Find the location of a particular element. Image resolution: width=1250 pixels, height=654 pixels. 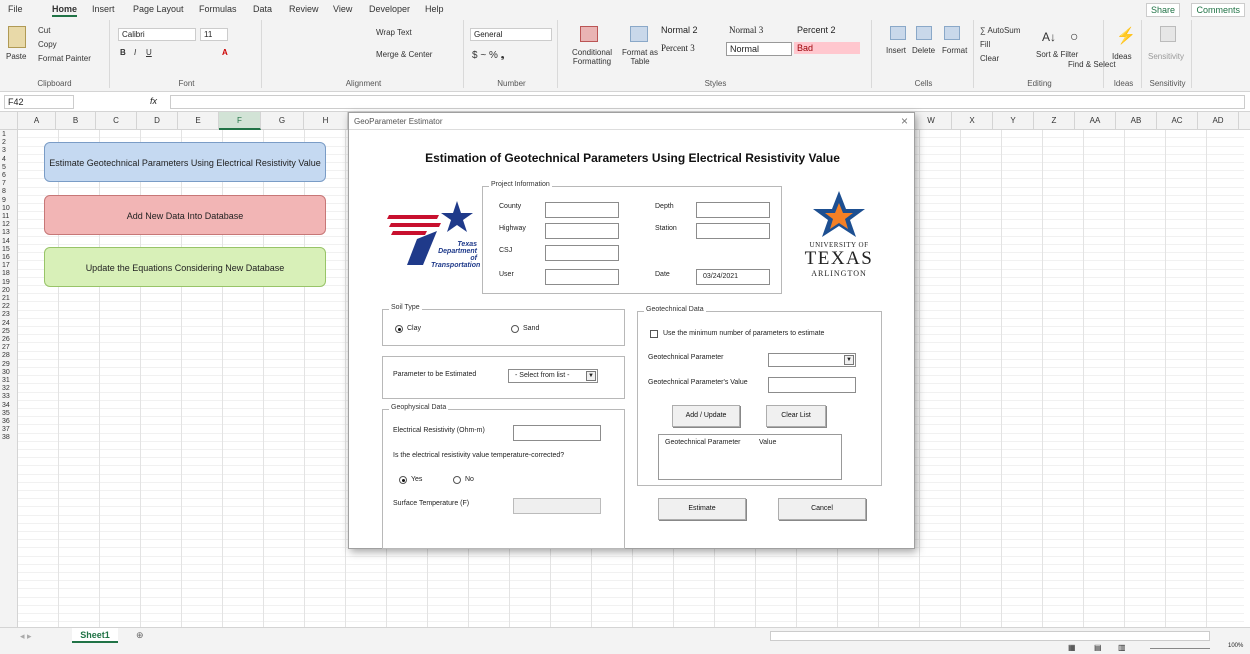

font-name-select: Calibri is located at coordinates (157, 34).